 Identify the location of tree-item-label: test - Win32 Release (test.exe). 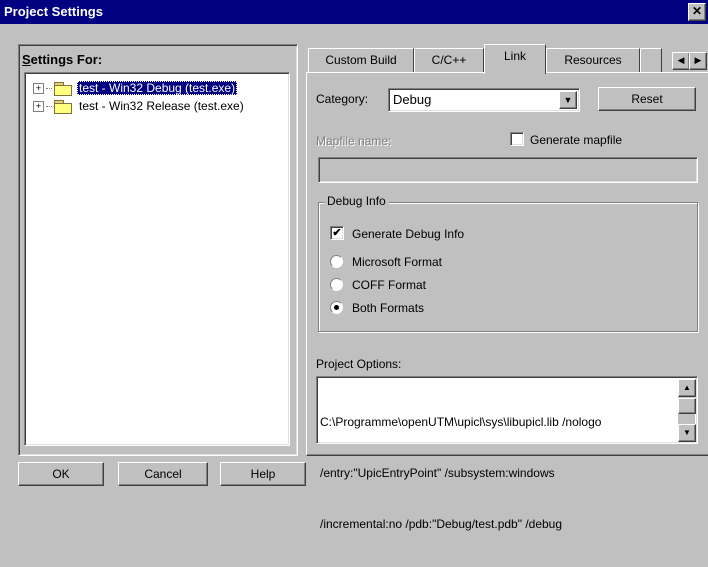
(161, 106).